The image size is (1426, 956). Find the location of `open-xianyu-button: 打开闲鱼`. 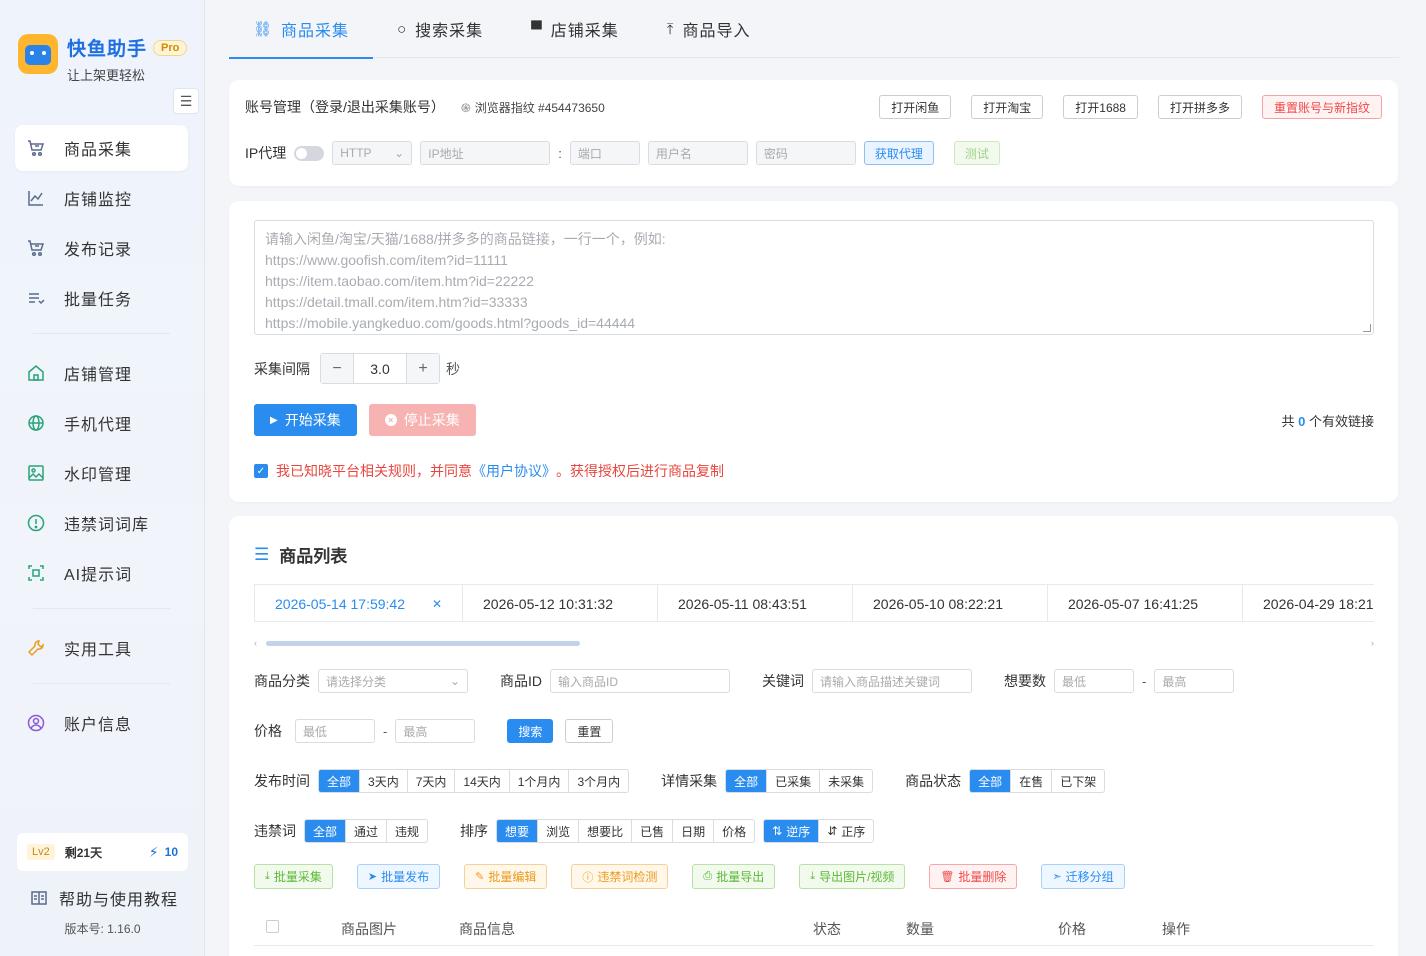

open-xianyu-button: 打开闲鱼 is located at coordinates (915, 107).